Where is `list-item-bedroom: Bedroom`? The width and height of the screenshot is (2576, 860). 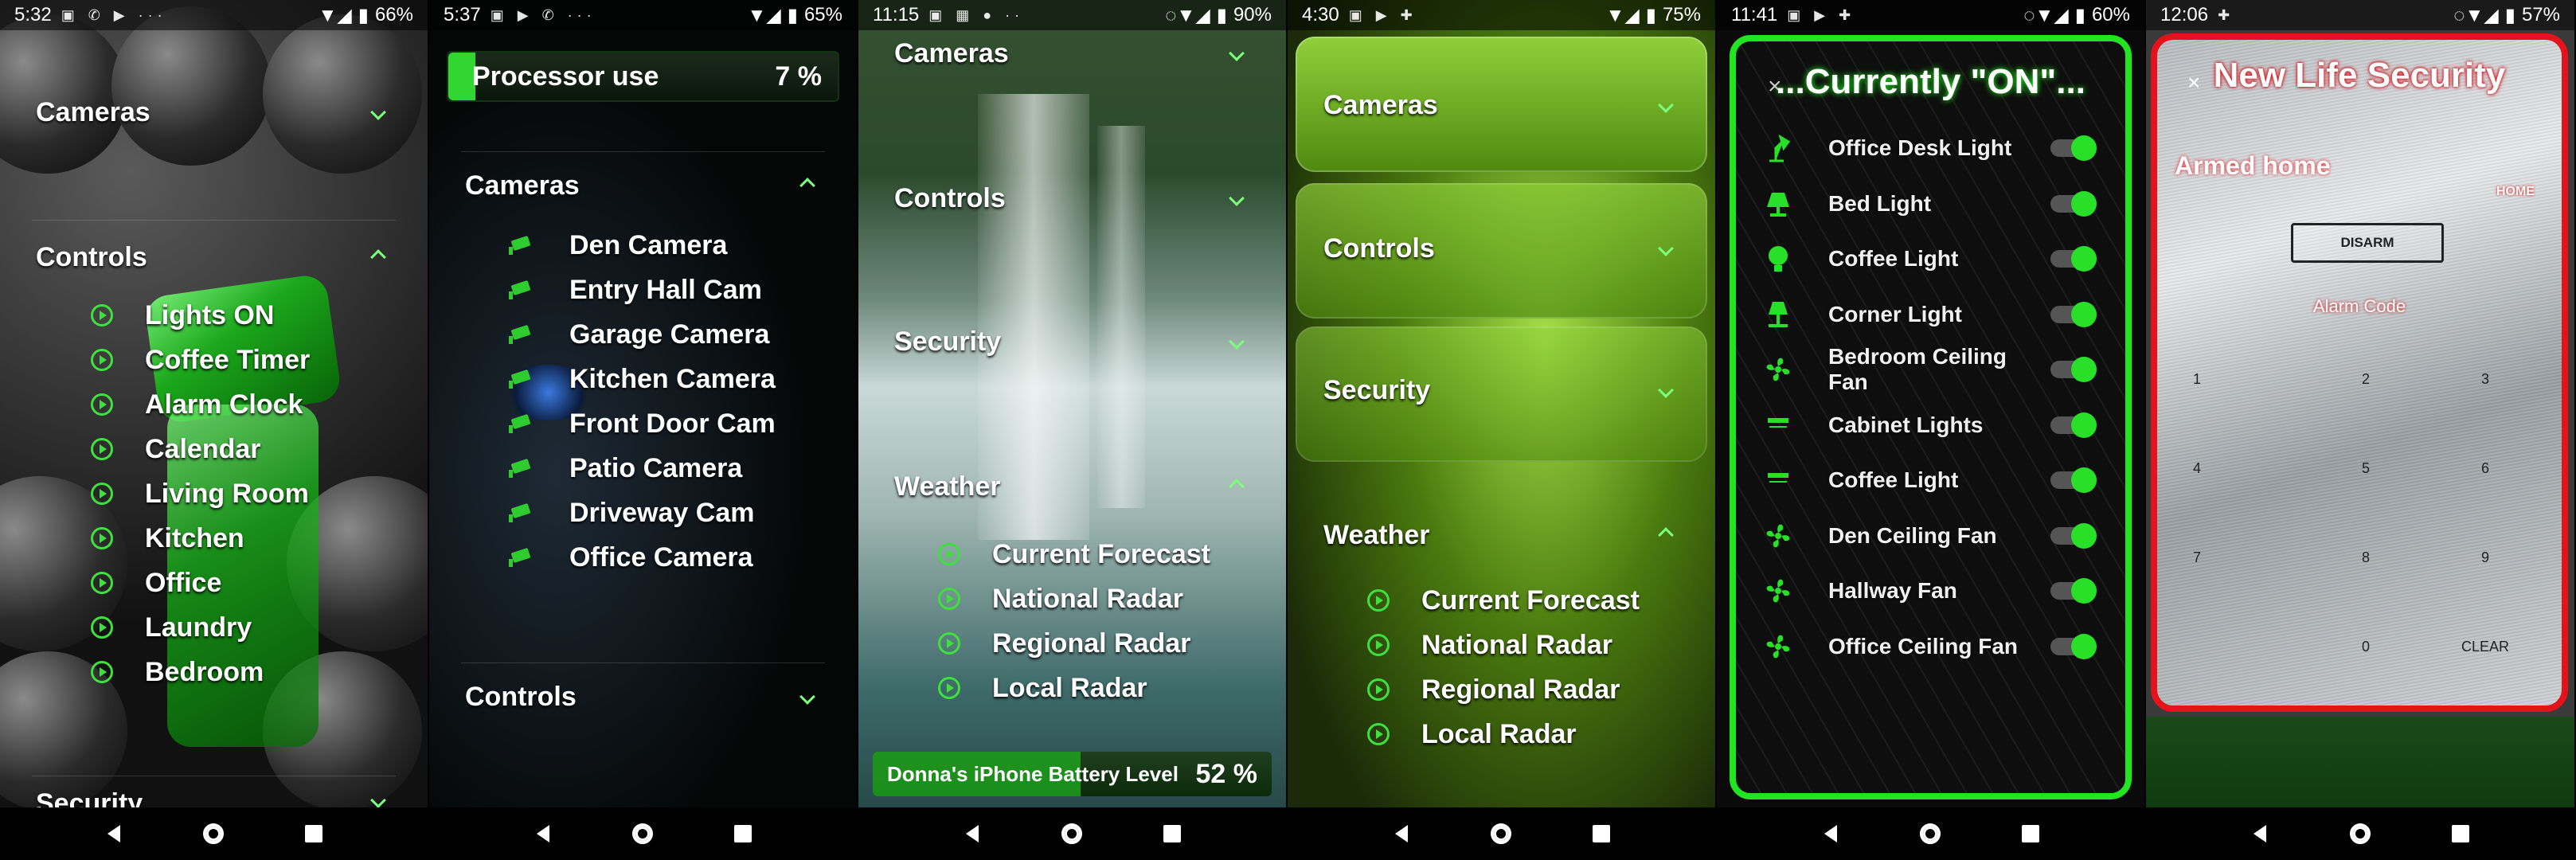 list-item-bedroom: Bedroom is located at coordinates (214, 672).